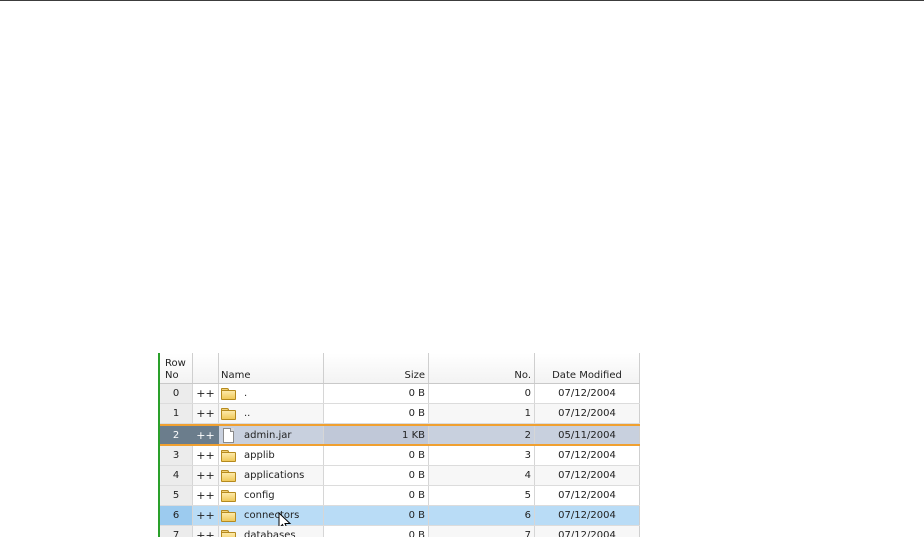  What do you see at coordinates (587, 368) in the screenshot?
I see `column-header-date-modified: Date Modified` at bounding box center [587, 368].